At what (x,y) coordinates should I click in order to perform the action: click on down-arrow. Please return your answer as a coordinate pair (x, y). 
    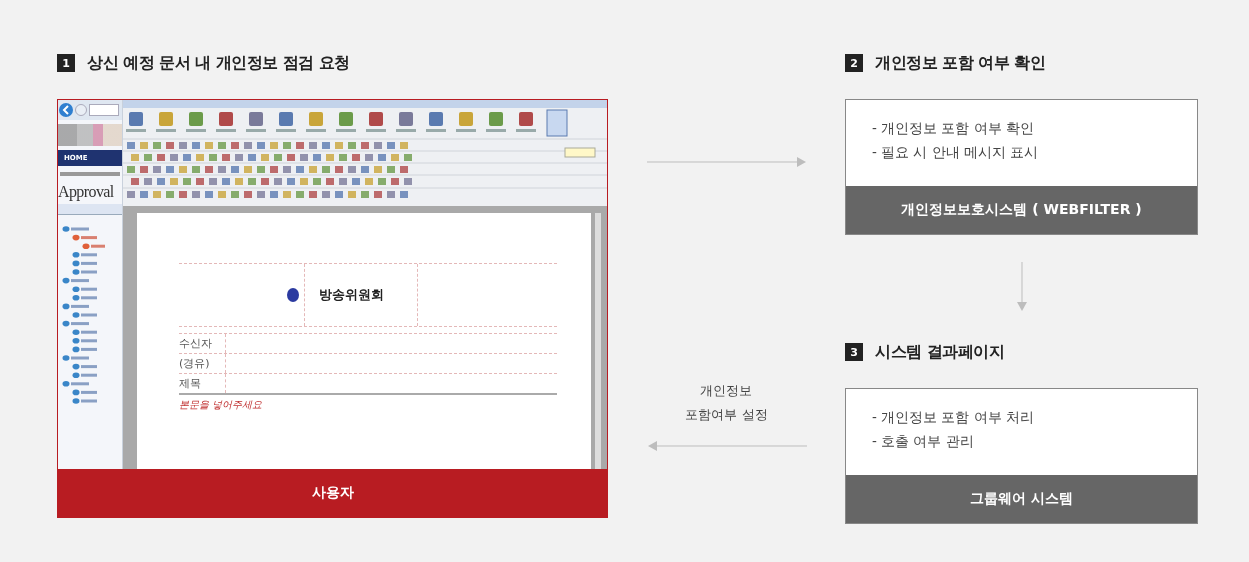
    Looking at the image, I should click on (1021, 286).